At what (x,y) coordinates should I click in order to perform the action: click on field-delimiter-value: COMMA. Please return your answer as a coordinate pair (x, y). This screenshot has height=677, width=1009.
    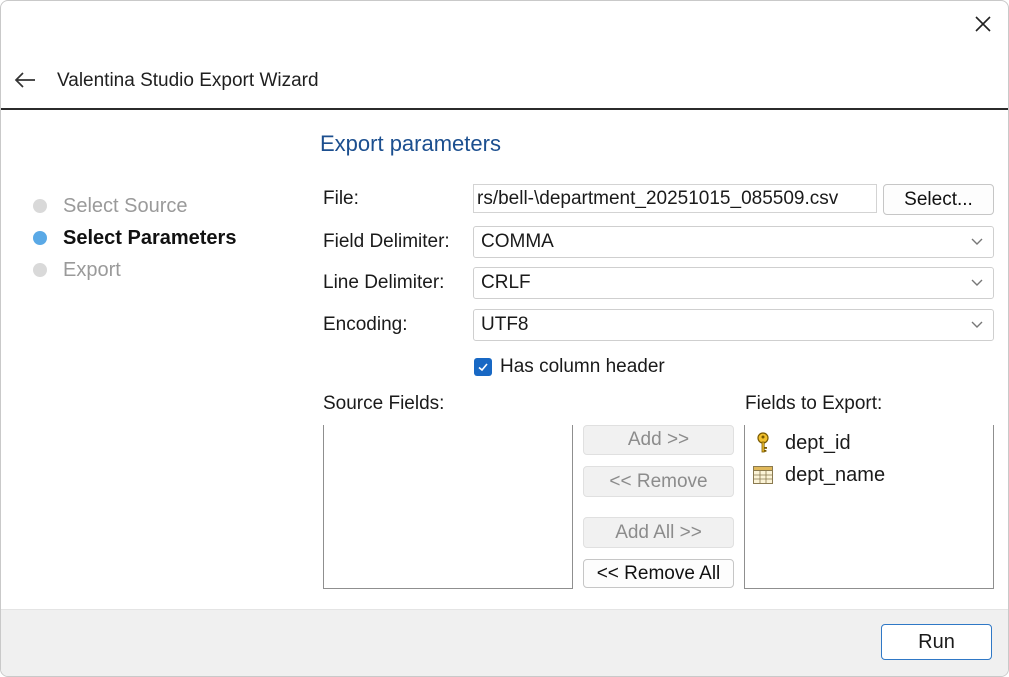
    Looking at the image, I should click on (517, 241).